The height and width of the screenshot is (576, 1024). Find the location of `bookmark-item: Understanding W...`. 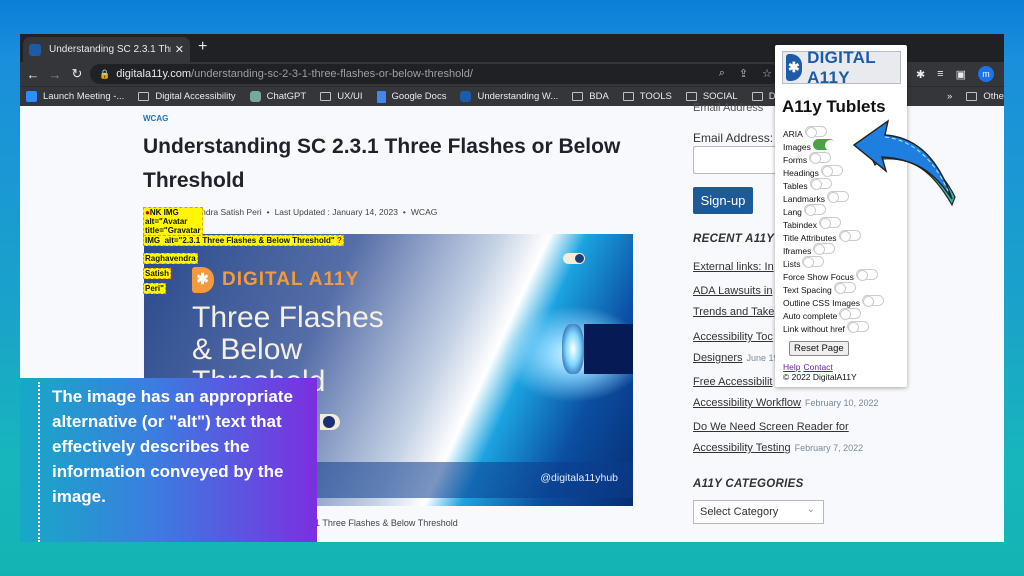

bookmark-item: Understanding W... is located at coordinates (509, 96).